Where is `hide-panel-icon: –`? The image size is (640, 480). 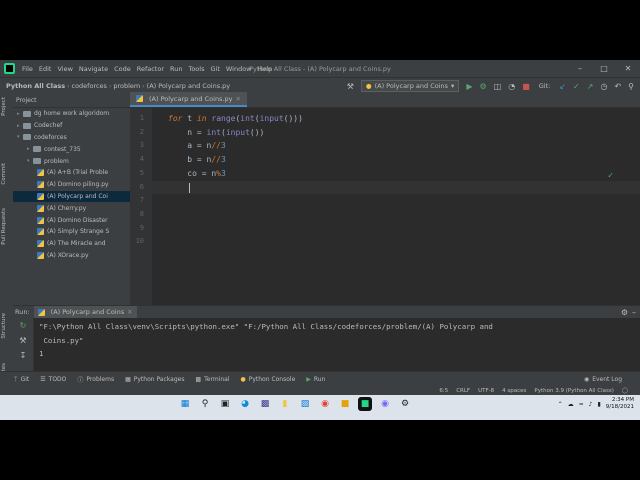 hide-panel-icon: – is located at coordinates (636, 312).